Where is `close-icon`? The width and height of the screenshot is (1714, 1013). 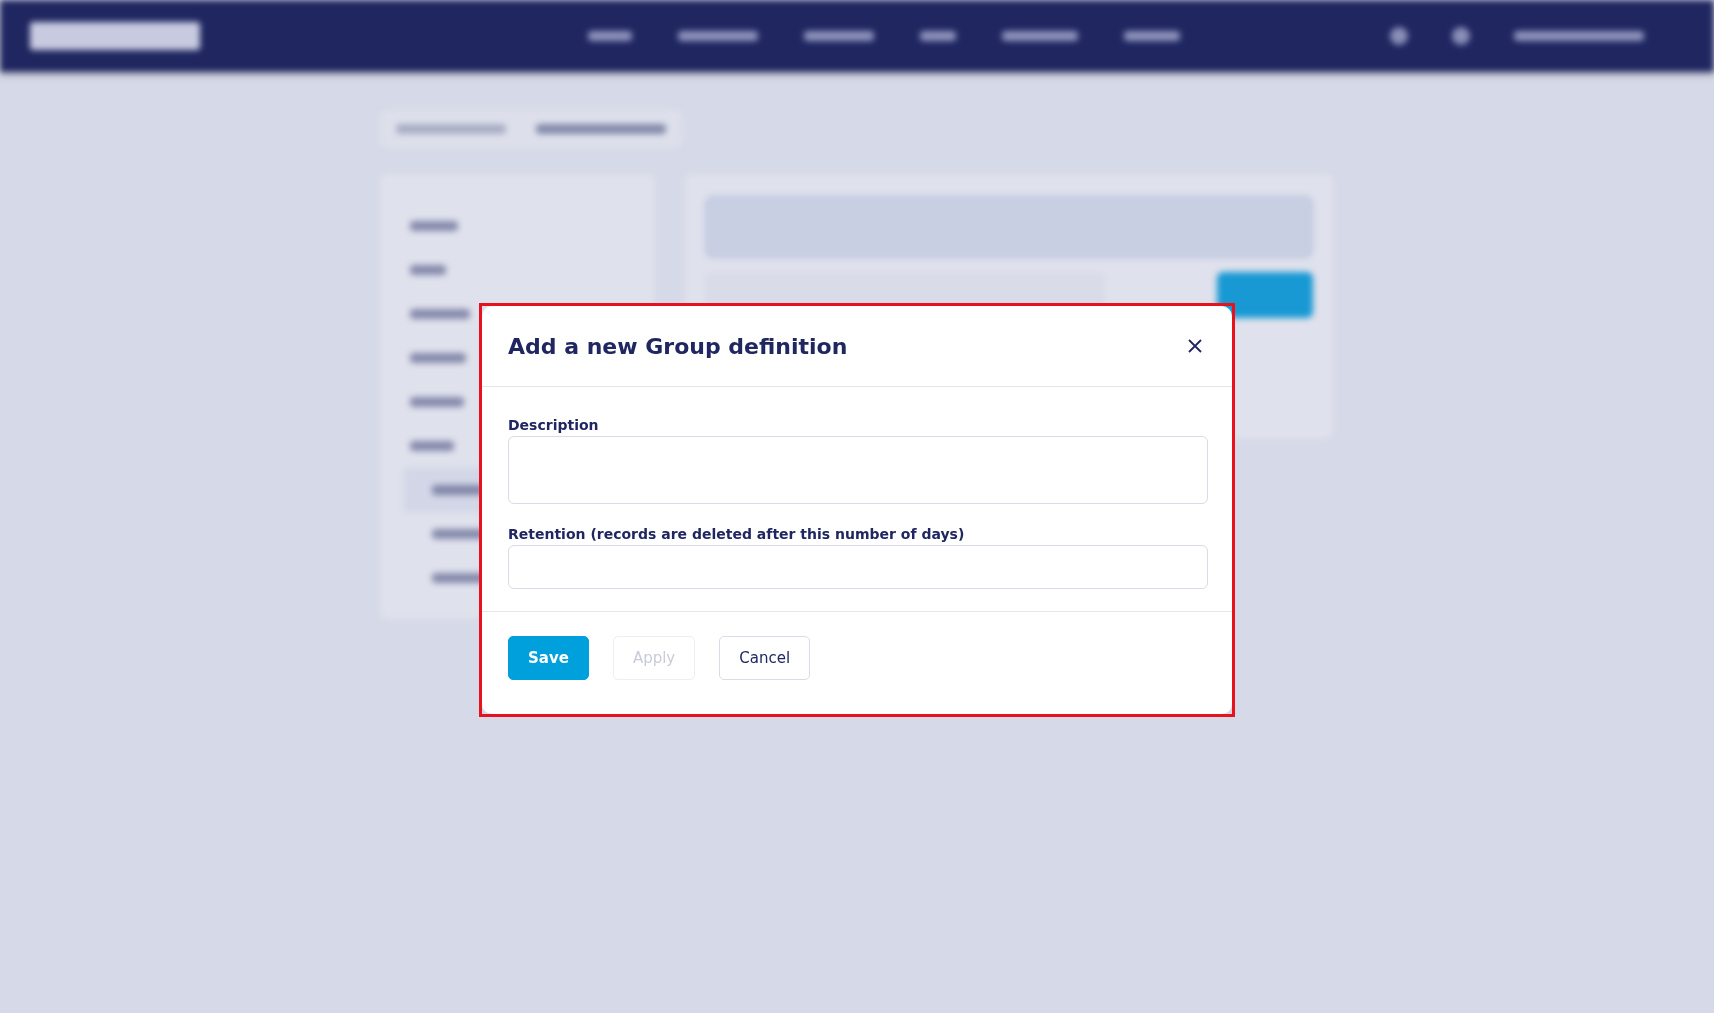 close-icon is located at coordinates (1195, 346).